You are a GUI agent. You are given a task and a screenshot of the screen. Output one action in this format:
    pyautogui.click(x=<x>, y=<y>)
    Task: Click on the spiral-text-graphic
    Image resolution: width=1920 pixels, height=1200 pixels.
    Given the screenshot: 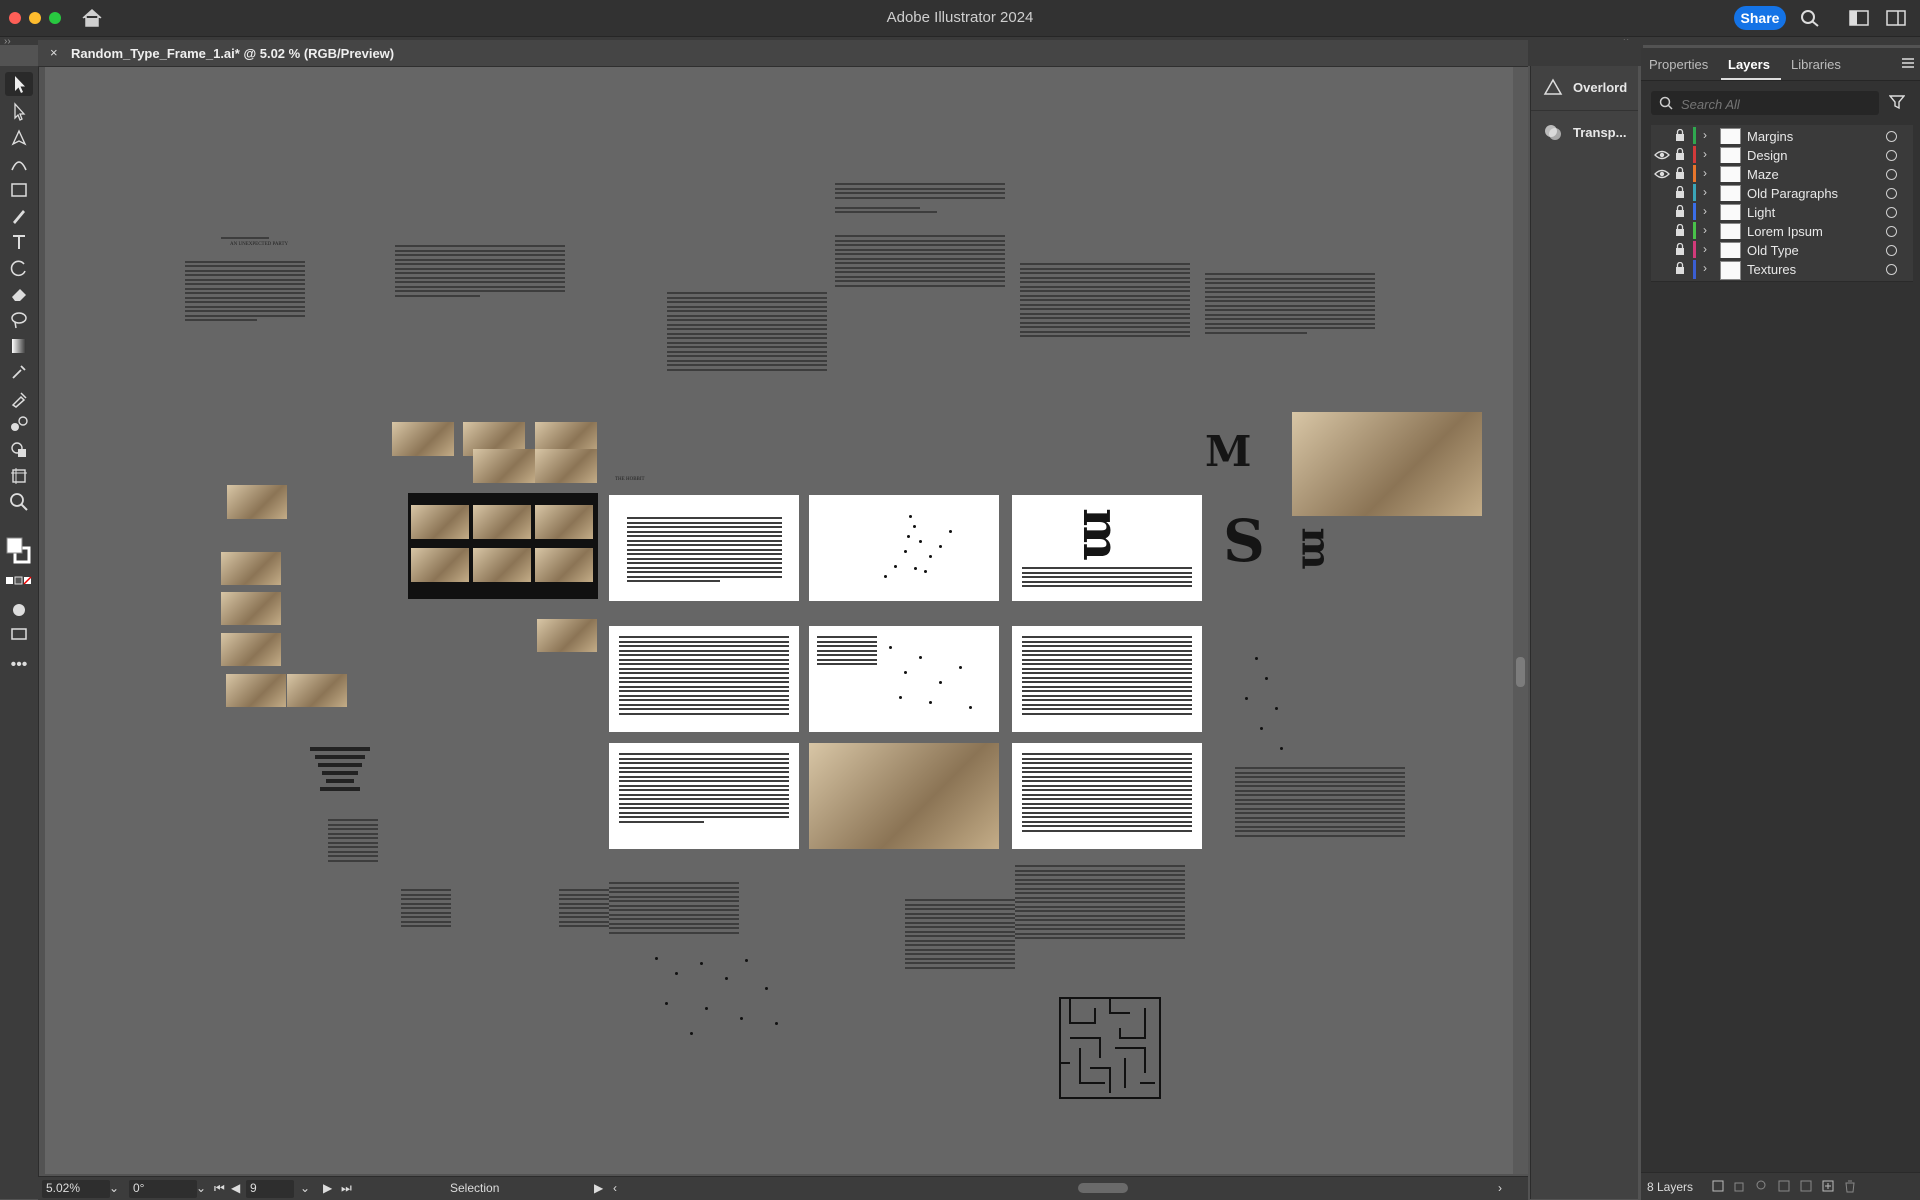 What is the action you would take?
    pyautogui.click(x=340, y=767)
    